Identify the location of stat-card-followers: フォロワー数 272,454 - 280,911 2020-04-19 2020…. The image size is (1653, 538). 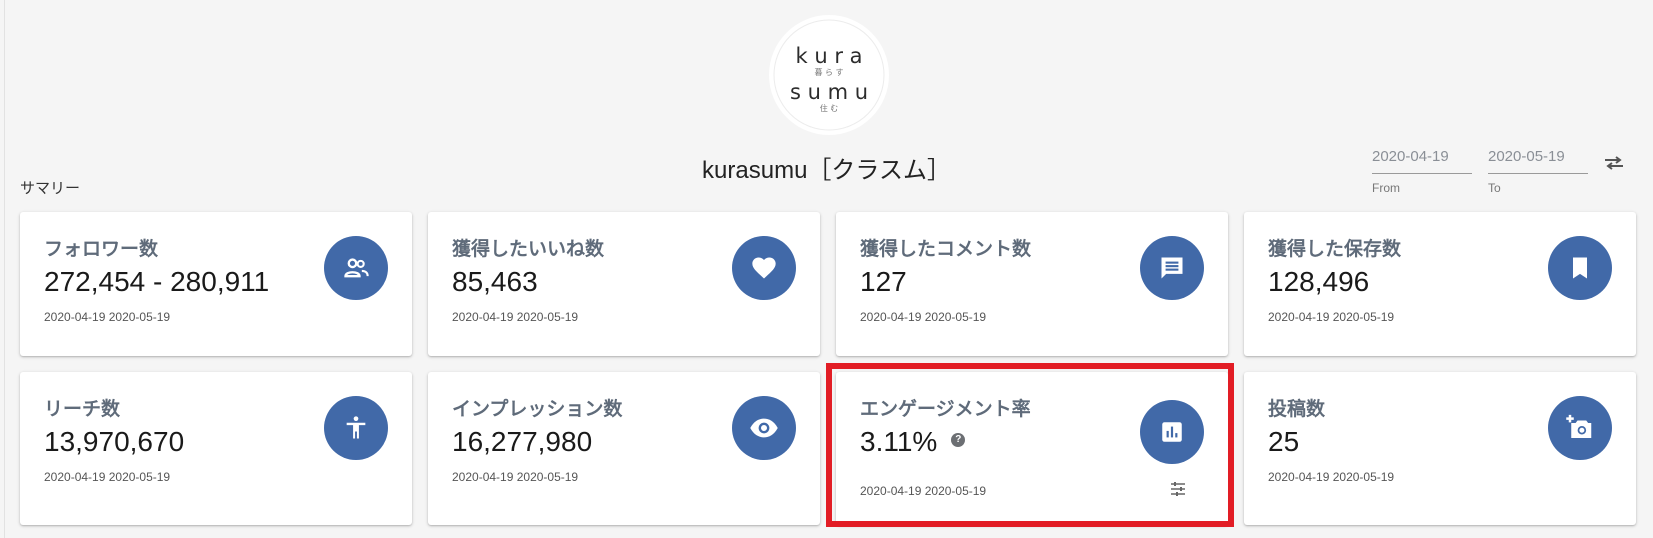
(216, 284).